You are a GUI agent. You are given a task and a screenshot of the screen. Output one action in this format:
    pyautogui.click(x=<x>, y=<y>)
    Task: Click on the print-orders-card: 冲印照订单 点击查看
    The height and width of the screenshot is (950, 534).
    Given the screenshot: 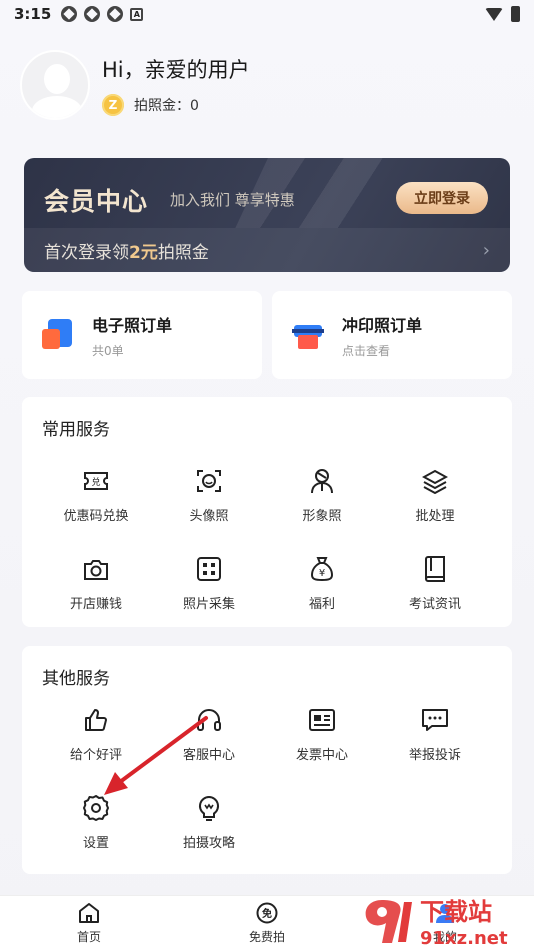 What is the action you would take?
    pyautogui.click(x=392, y=335)
    